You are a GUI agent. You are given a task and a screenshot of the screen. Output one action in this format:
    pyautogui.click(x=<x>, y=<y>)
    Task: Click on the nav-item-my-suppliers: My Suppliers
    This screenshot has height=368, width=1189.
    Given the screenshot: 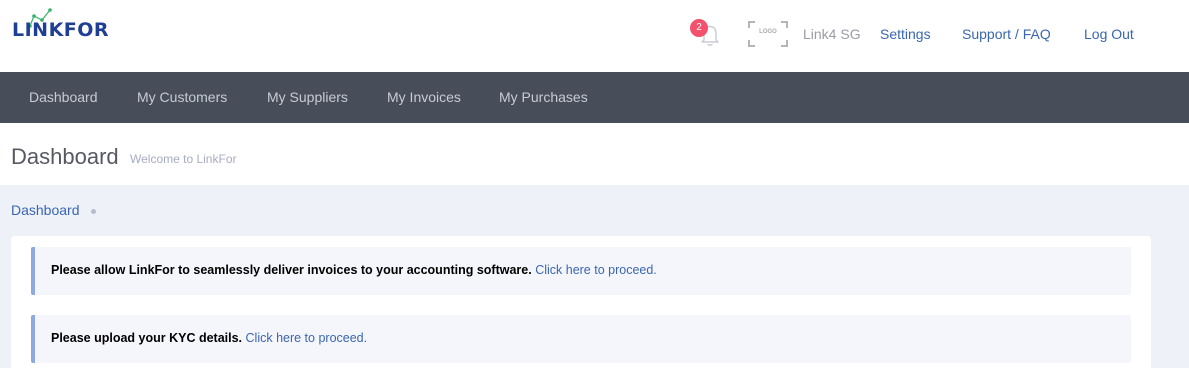 What is the action you would take?
    pyautogui.click(x=307, y=97)
    